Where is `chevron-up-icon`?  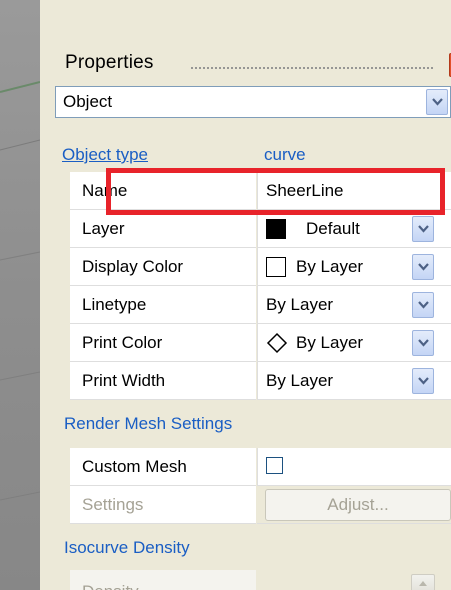 chevron-up-icon is located at coordinates (423, 583).